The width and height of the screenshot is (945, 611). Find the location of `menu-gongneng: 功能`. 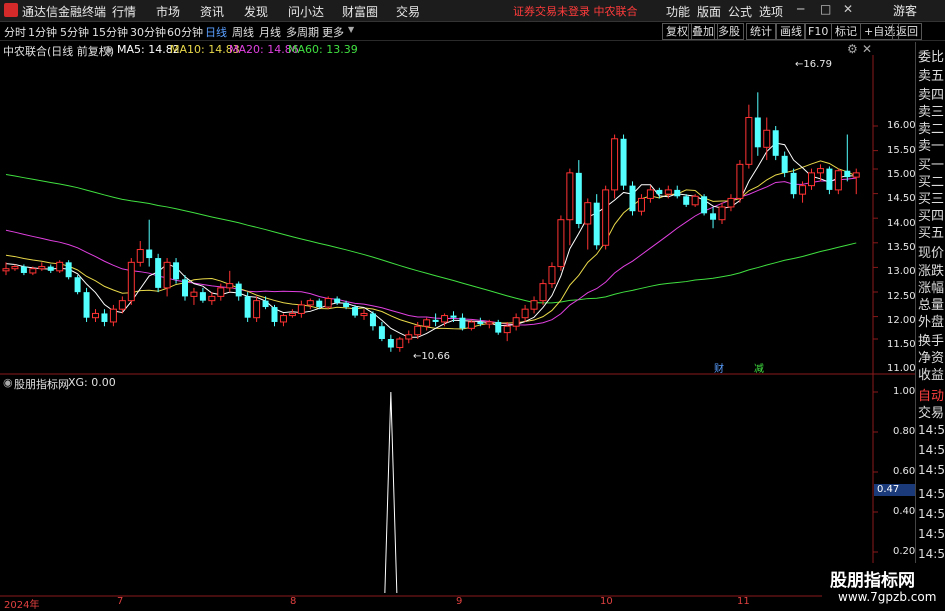

menu-gongneng: 功能 is located at coordinates (678, 11).